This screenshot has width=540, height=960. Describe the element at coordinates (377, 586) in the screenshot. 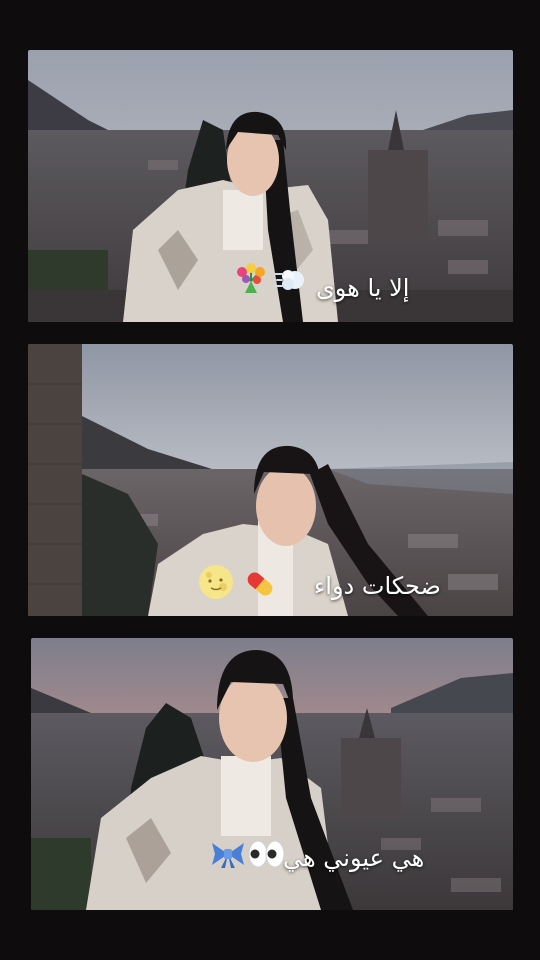

I see `panel-2-caption: ضحكات دواء` at that location.